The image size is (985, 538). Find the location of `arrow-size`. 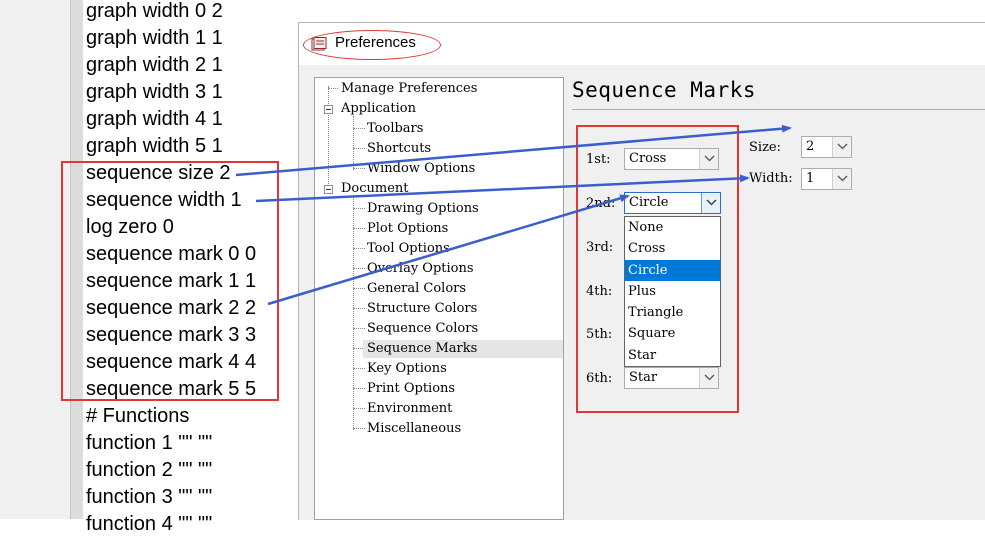

arrow-size is located at coordinates (513, 150).